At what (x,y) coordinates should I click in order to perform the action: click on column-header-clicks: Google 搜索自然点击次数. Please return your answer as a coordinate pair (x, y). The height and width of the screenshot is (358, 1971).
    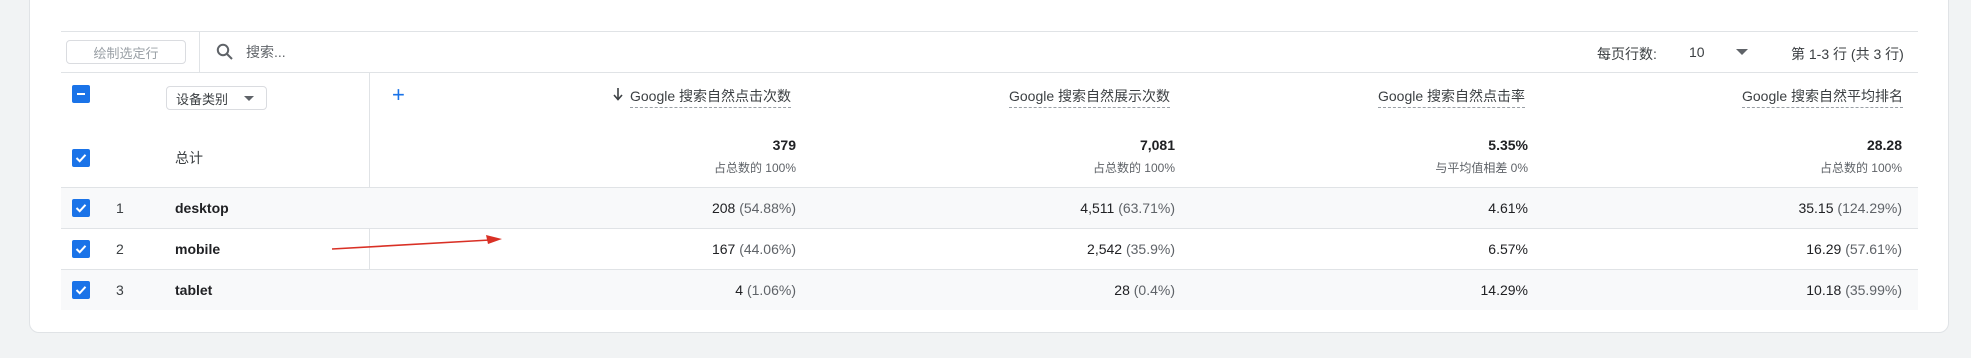
    Looking at the image, I should click on (711, 97).